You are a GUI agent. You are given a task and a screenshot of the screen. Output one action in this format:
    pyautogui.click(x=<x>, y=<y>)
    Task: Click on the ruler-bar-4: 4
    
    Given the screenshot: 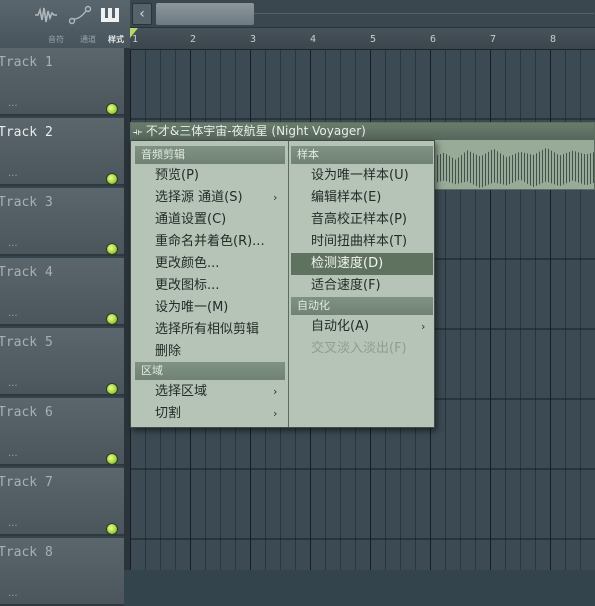 What is the action you would take?
    pyautogui.click(x=313, y=39)
    